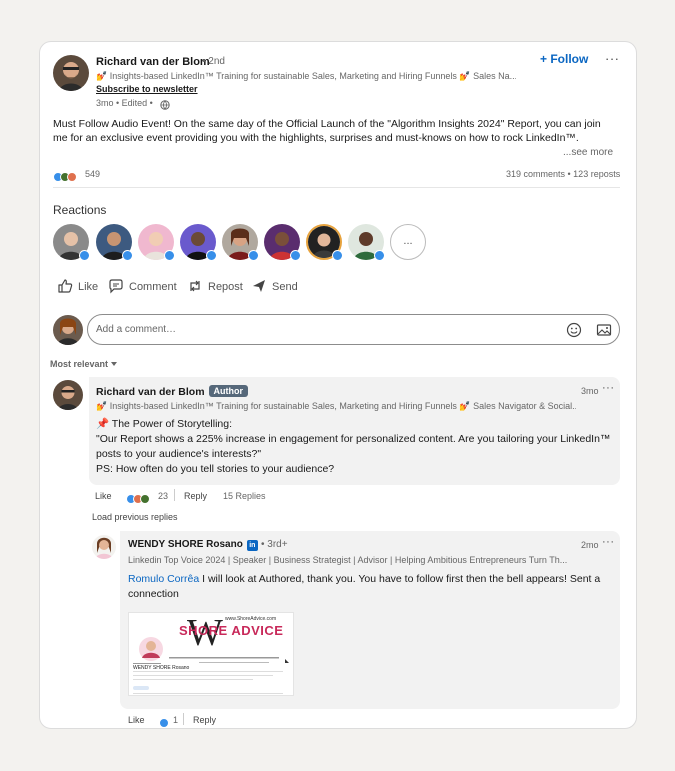 The height and width of the screenshot is (771, 675). I want to click on comment-button: Comment, so click(142, 287).